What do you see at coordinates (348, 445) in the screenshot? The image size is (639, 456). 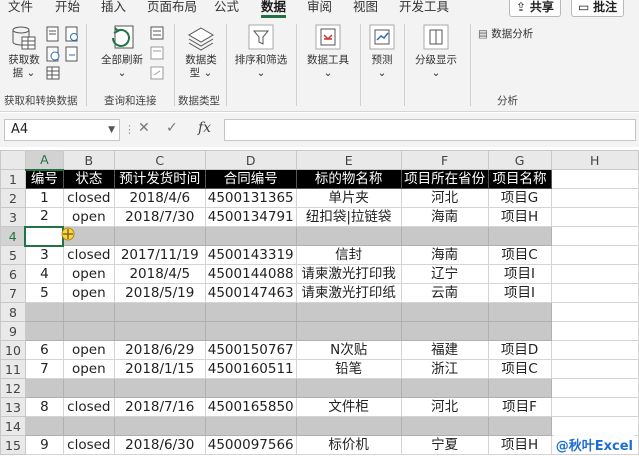 I see `table-cell: 标价机` at bounding box center [348, 445].